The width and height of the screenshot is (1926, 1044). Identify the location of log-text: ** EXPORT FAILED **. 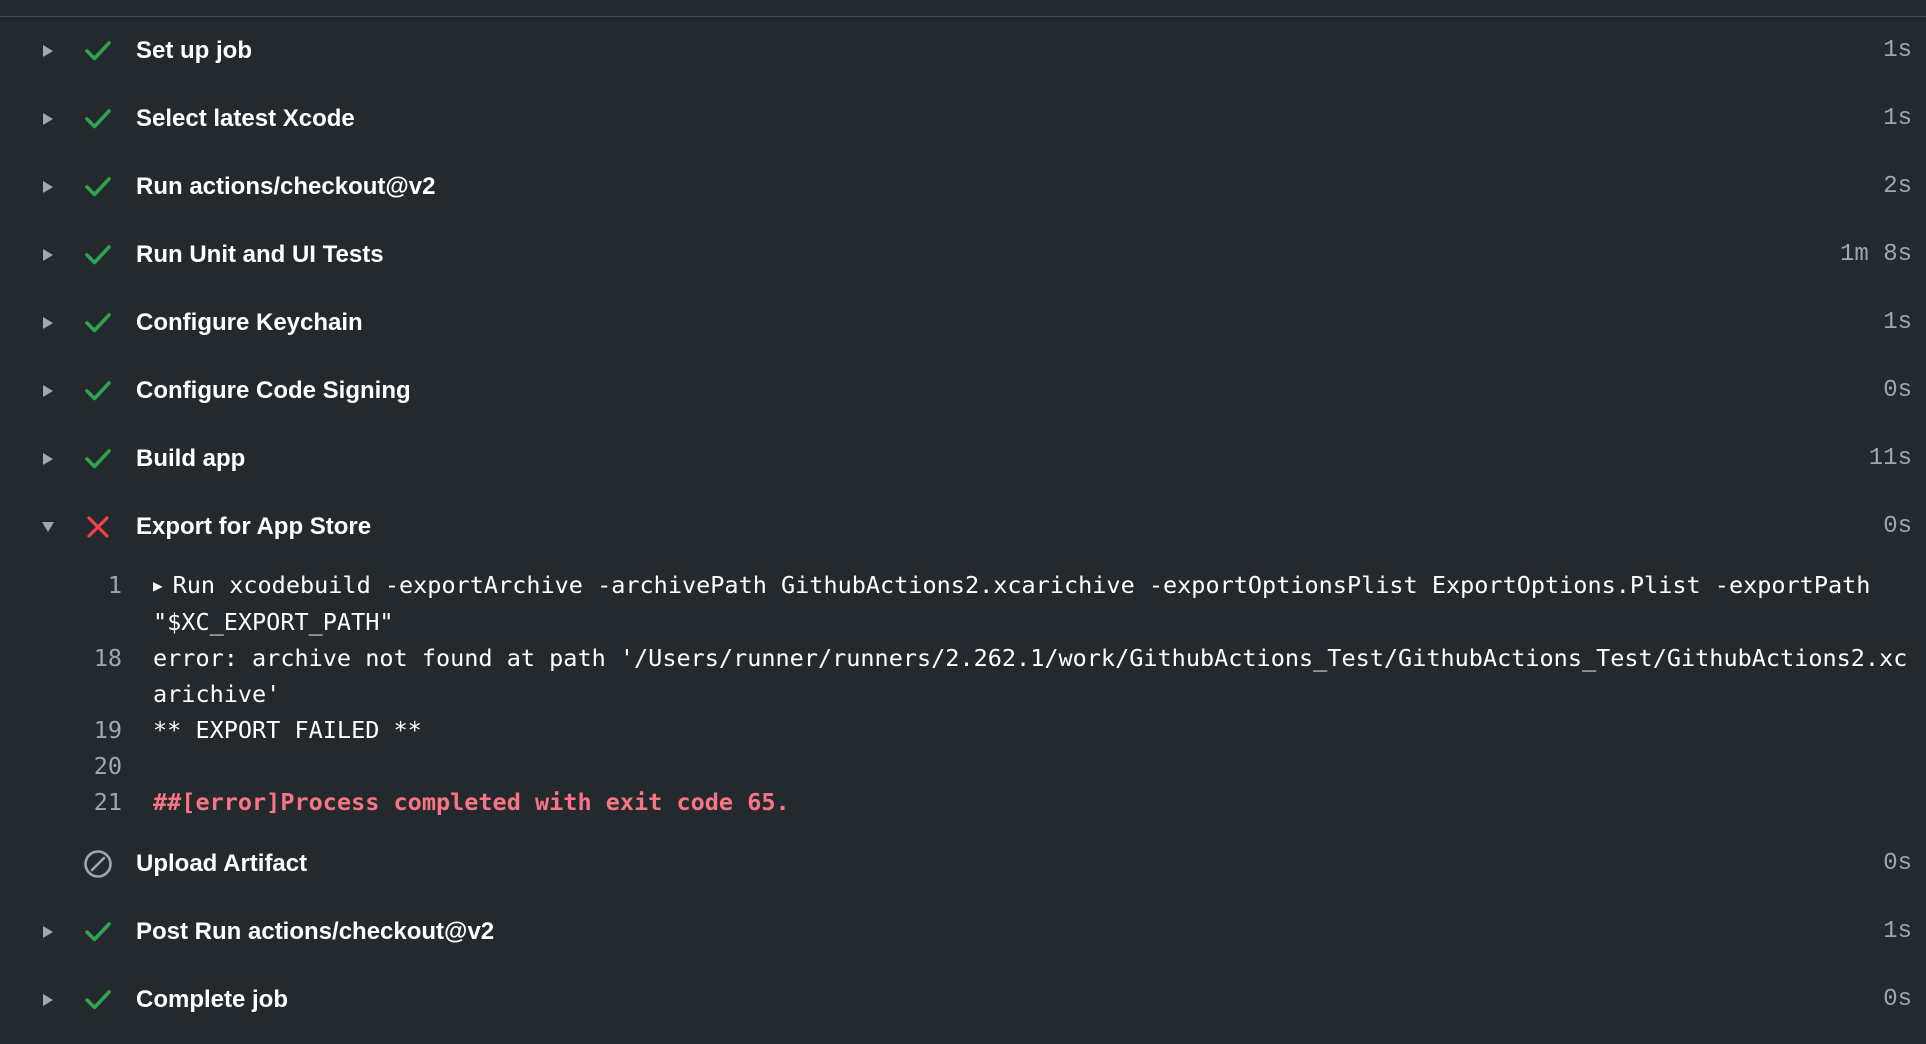
(287, 730).